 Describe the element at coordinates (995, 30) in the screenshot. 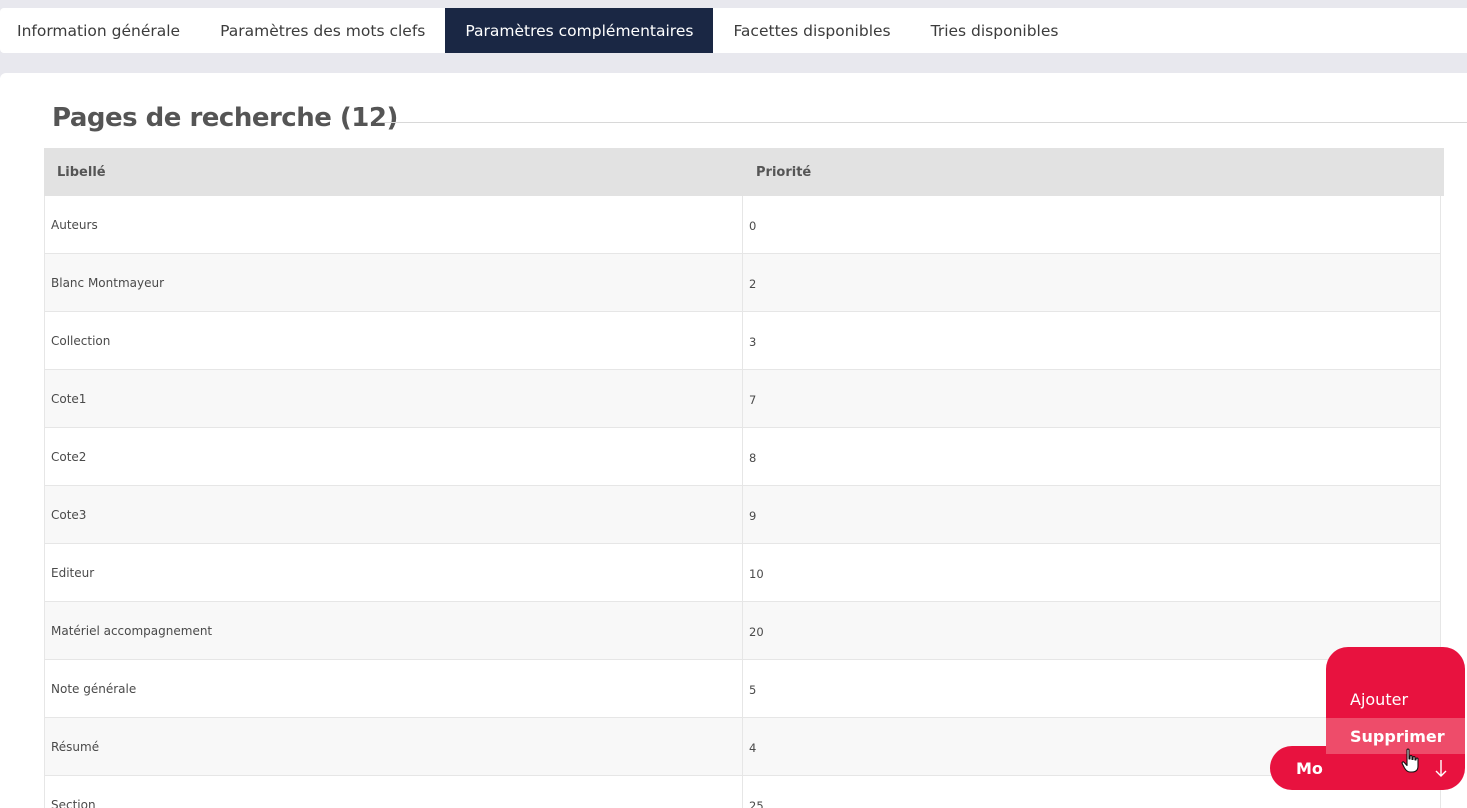

I see `tab-tries-disponibles: Tries disponibles` at that location.